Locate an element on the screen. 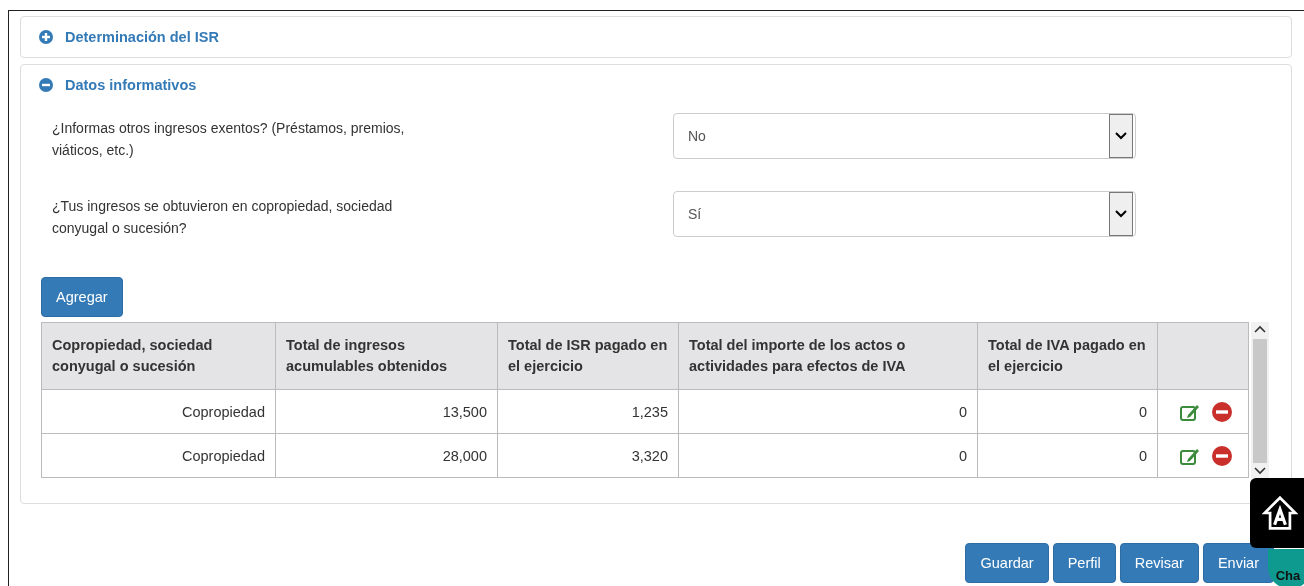 The height and width of the screenshot is (586, 1304). house-icon is located at coordinates (1280, 513).